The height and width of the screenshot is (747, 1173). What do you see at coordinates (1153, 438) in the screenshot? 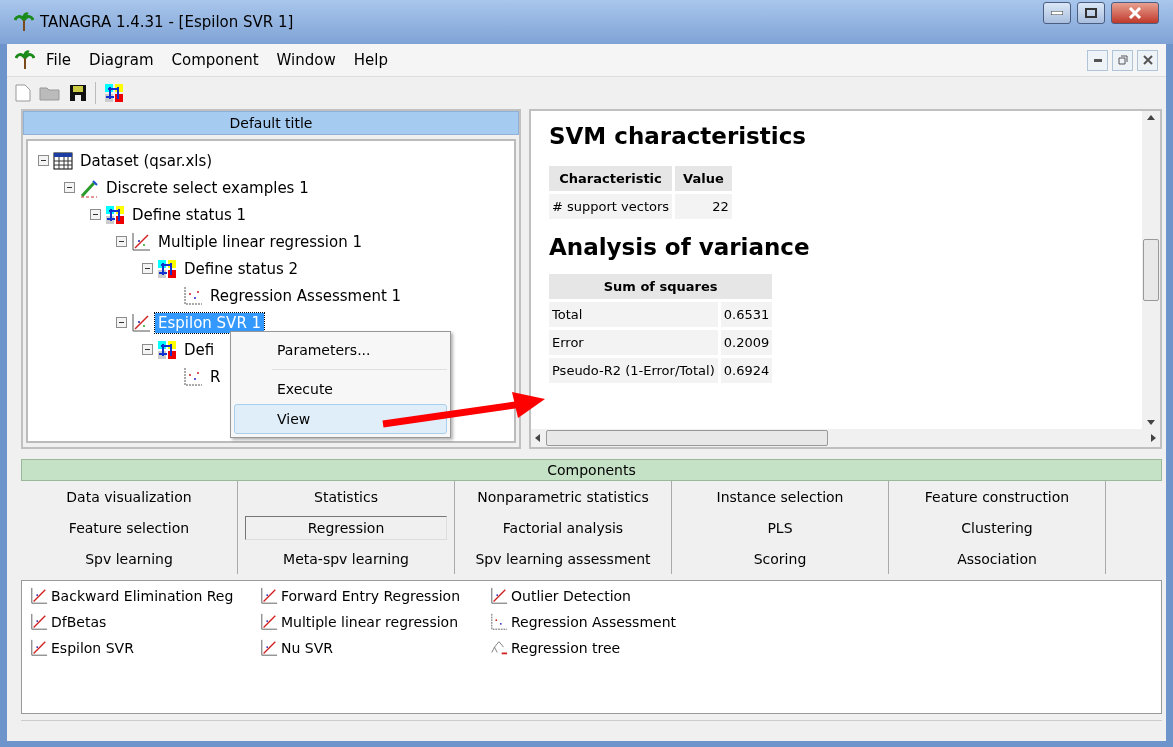
I see `right-arrow-icon` at bounding box center [1153, 438].